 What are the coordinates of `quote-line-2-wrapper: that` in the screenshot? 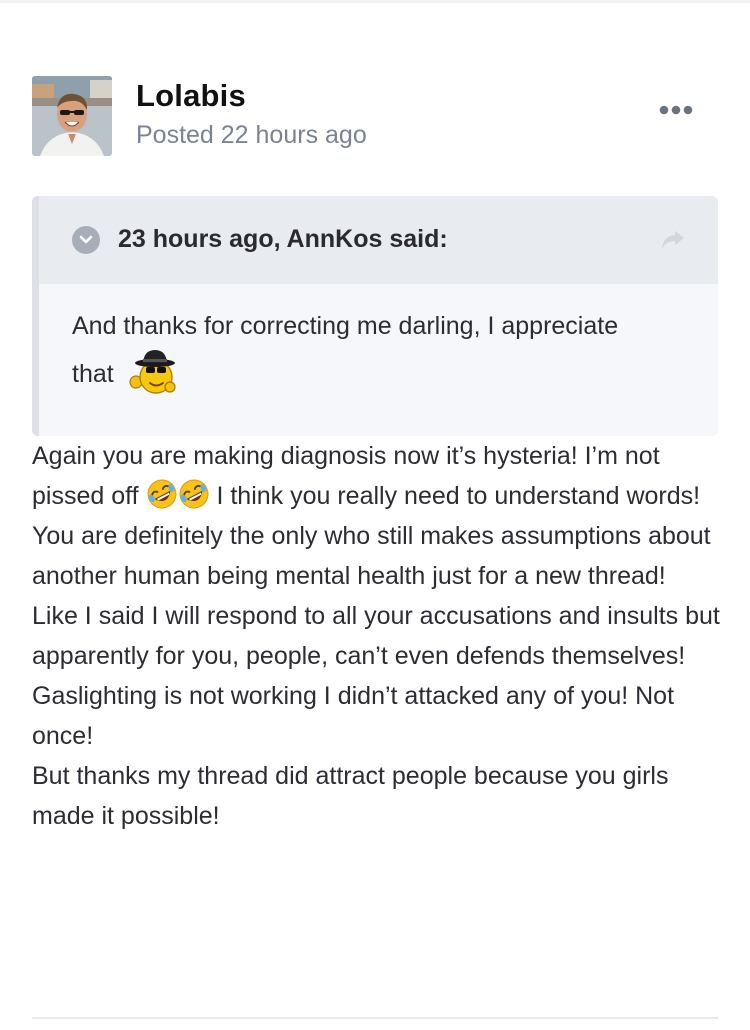 It's located at (382, 375).